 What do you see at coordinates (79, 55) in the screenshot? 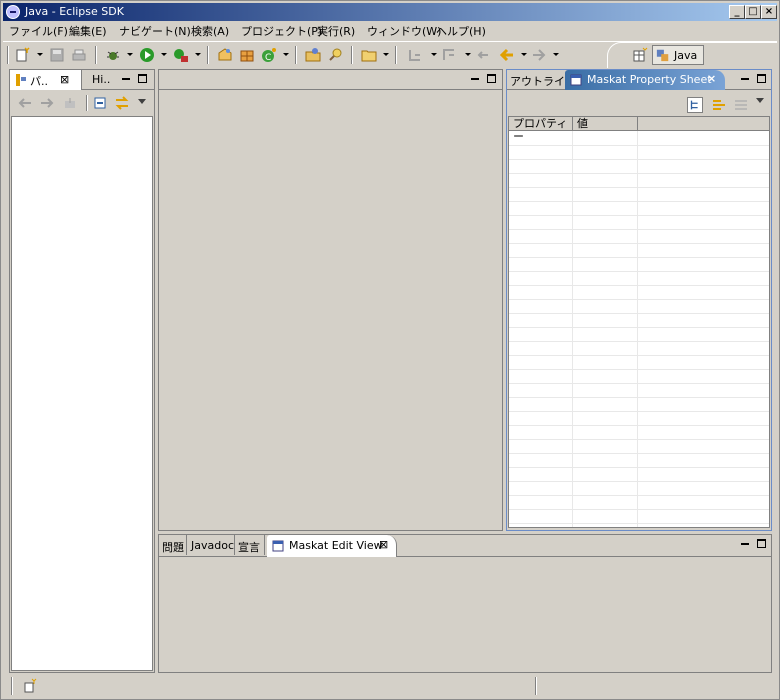
I see `print-icon` at bounding box center [79, 55].